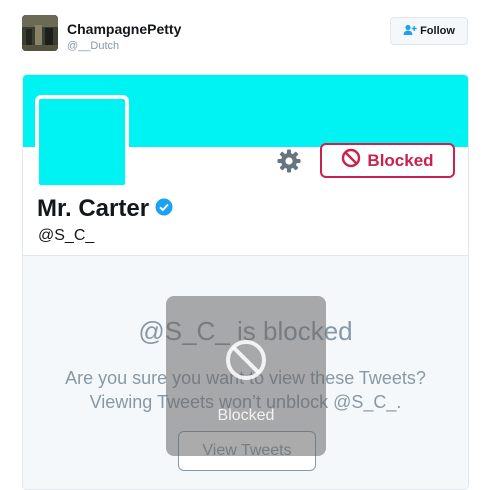 This screenshot has width=490, height=490. Describe the element at coordinates (247, 451) in the screenshot. I see `view-tweets-button: View Tweets` at that location.